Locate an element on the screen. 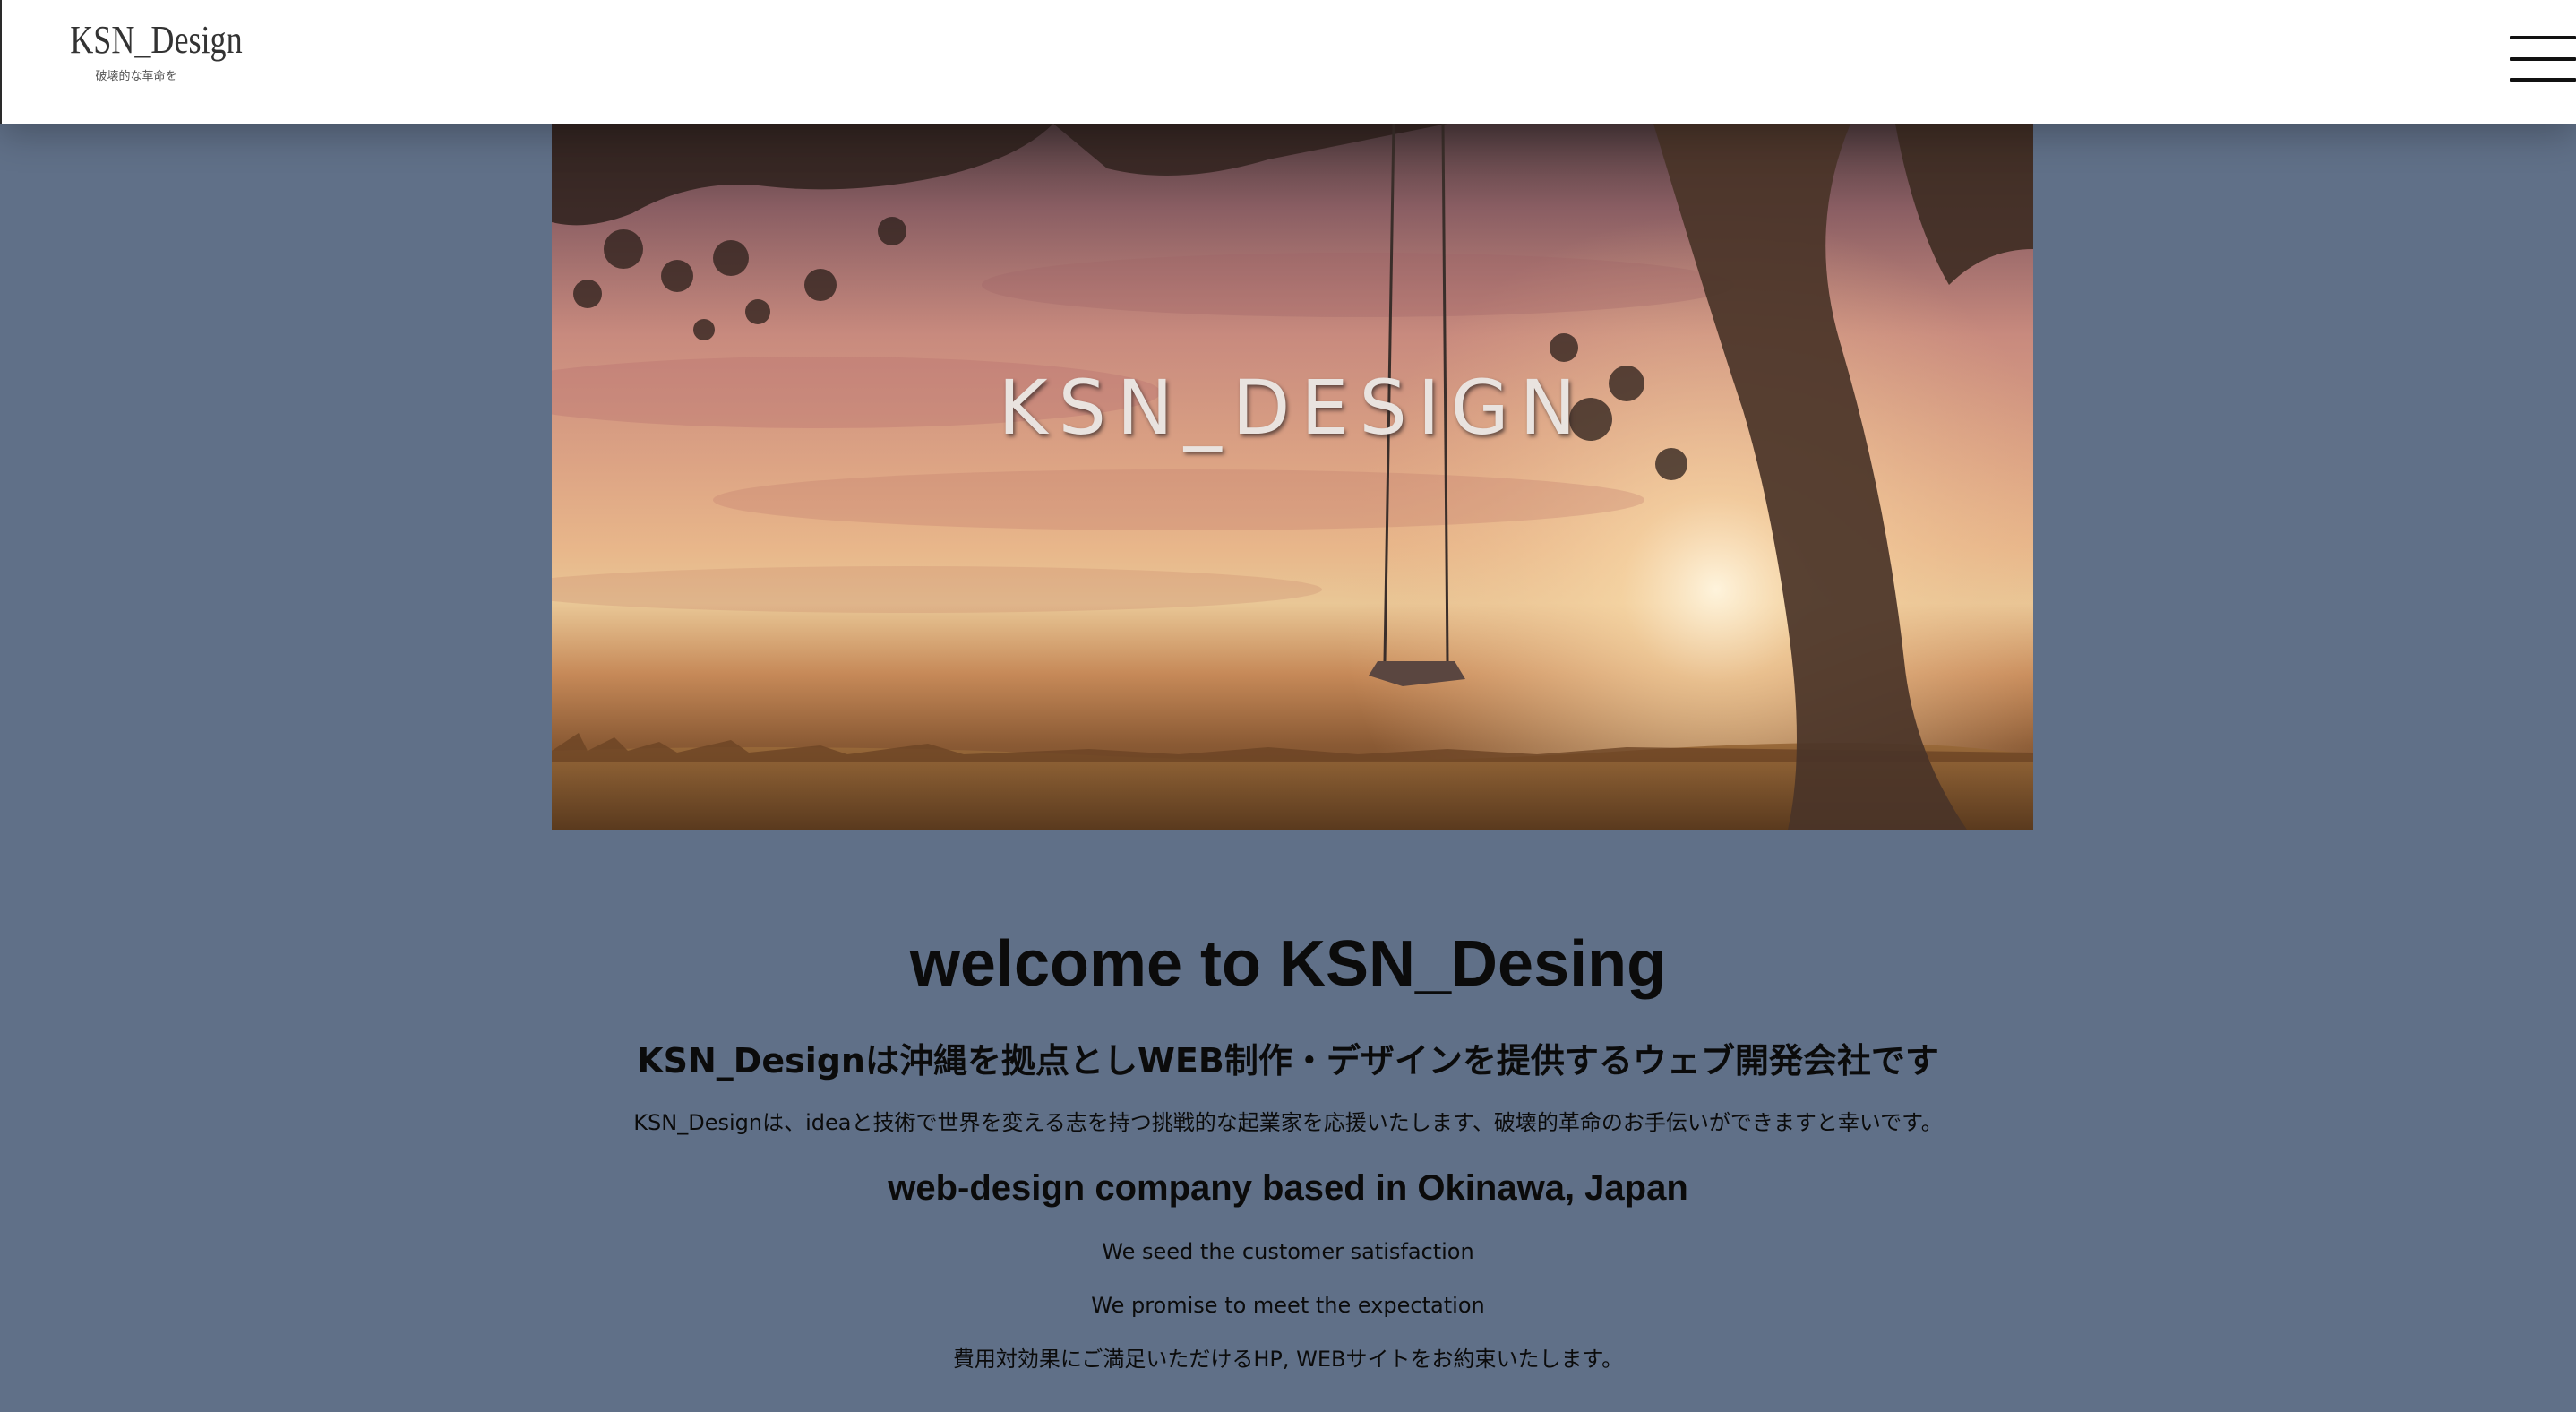 The image size is (2576, 1412). hamburger-menu-icon is located at coordinates (2543, 60).